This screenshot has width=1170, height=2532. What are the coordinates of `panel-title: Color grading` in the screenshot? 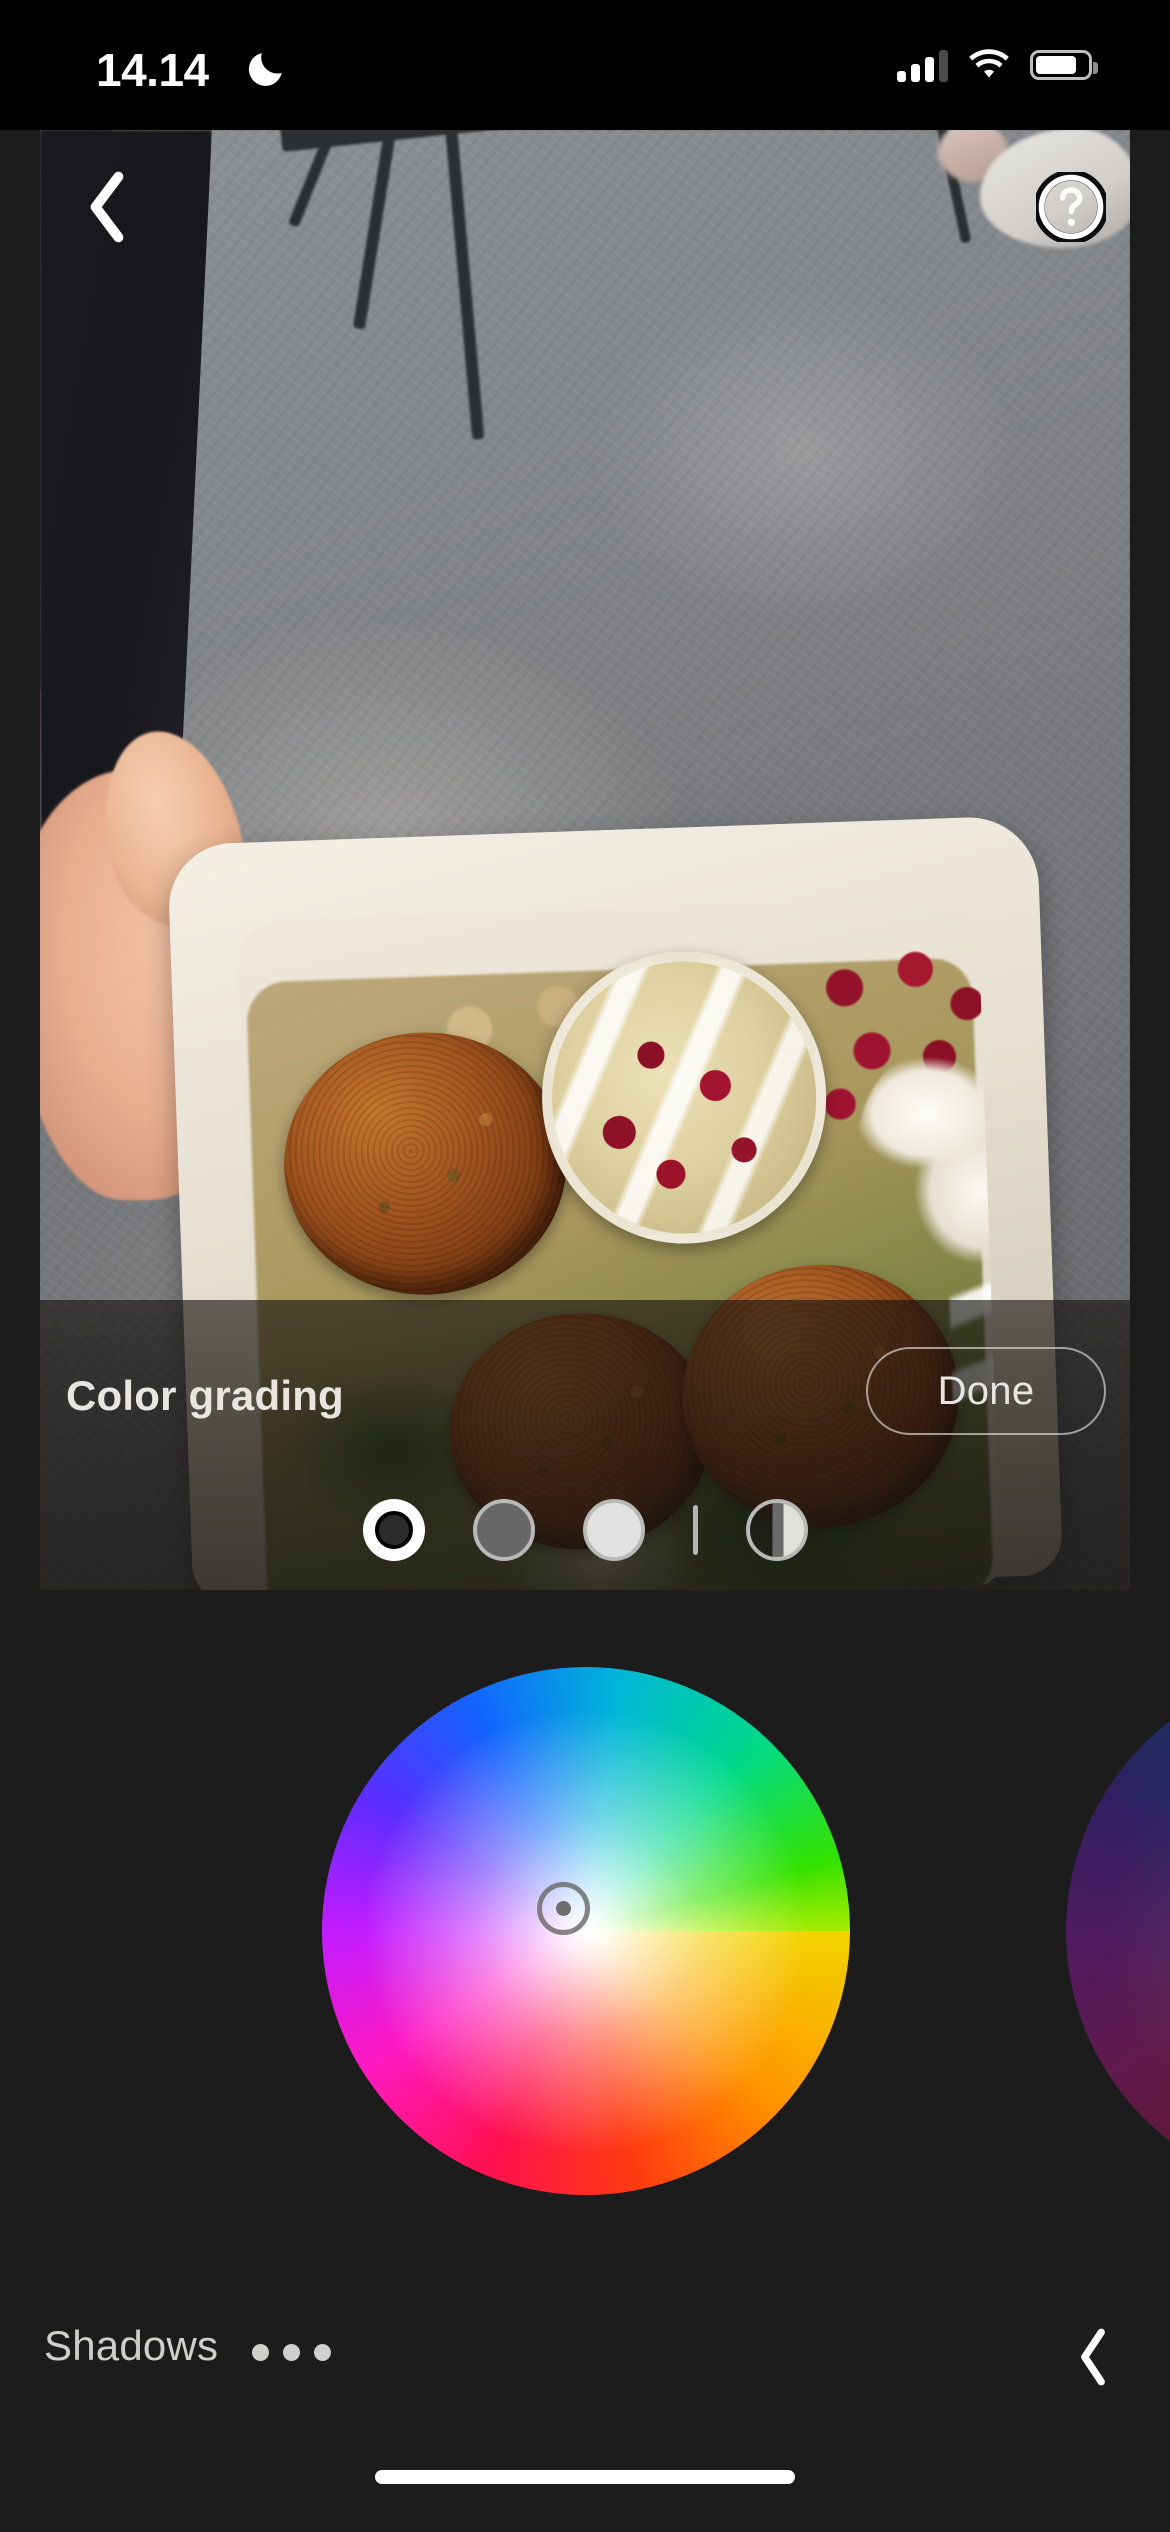 It's located at (205, 1395).